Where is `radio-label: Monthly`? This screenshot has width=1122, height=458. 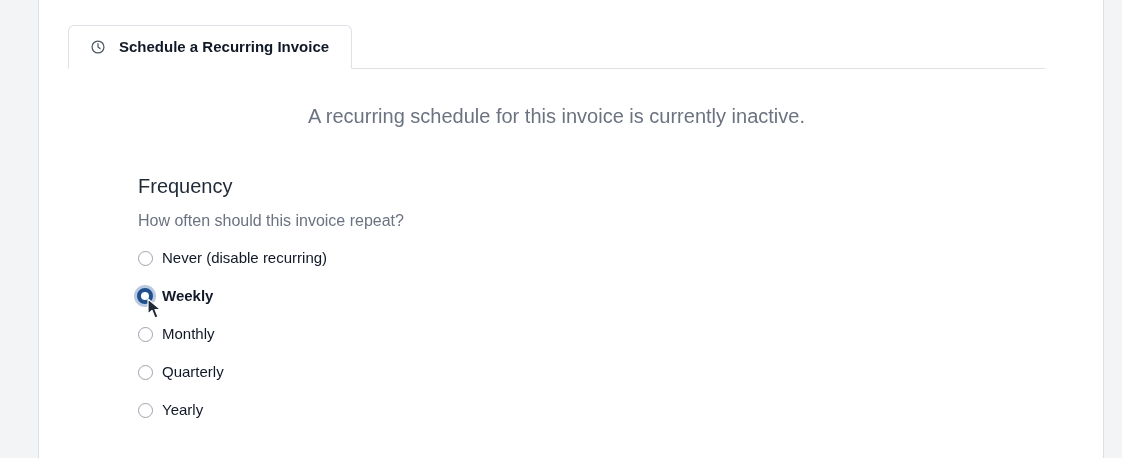 radio-label: Monthly is located at coordinates (188, 333).